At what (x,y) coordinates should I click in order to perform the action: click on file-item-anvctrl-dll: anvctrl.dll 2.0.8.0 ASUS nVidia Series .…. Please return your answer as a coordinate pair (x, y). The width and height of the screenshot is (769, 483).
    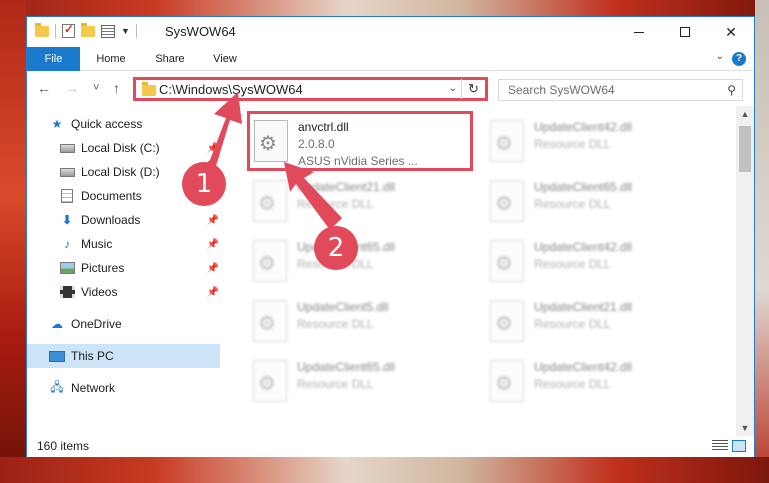
    Looking at the image, I should click on (360, 141).